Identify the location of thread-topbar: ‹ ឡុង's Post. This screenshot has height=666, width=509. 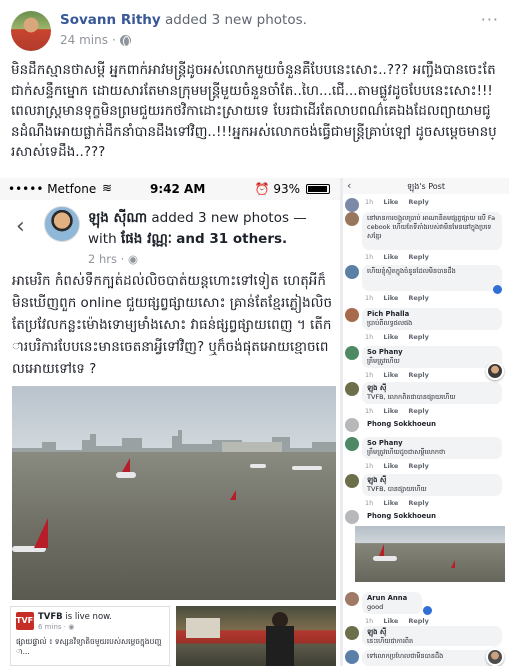
(426, 186).